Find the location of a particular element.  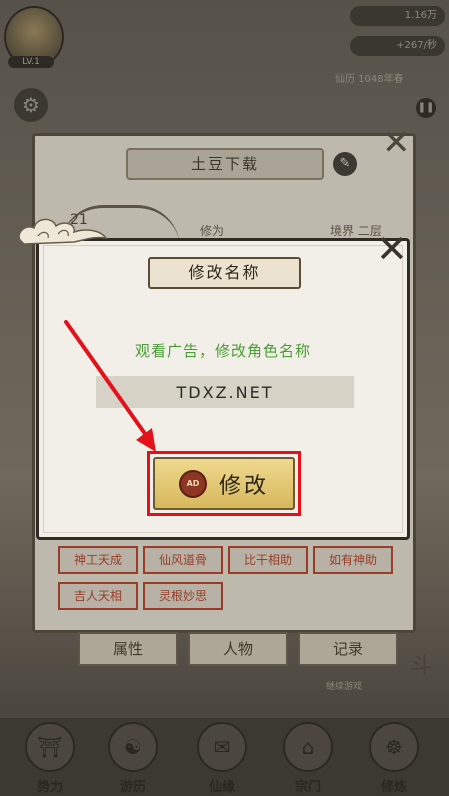

trait-tag: 如有神助 is located at coordinates (353, 560).